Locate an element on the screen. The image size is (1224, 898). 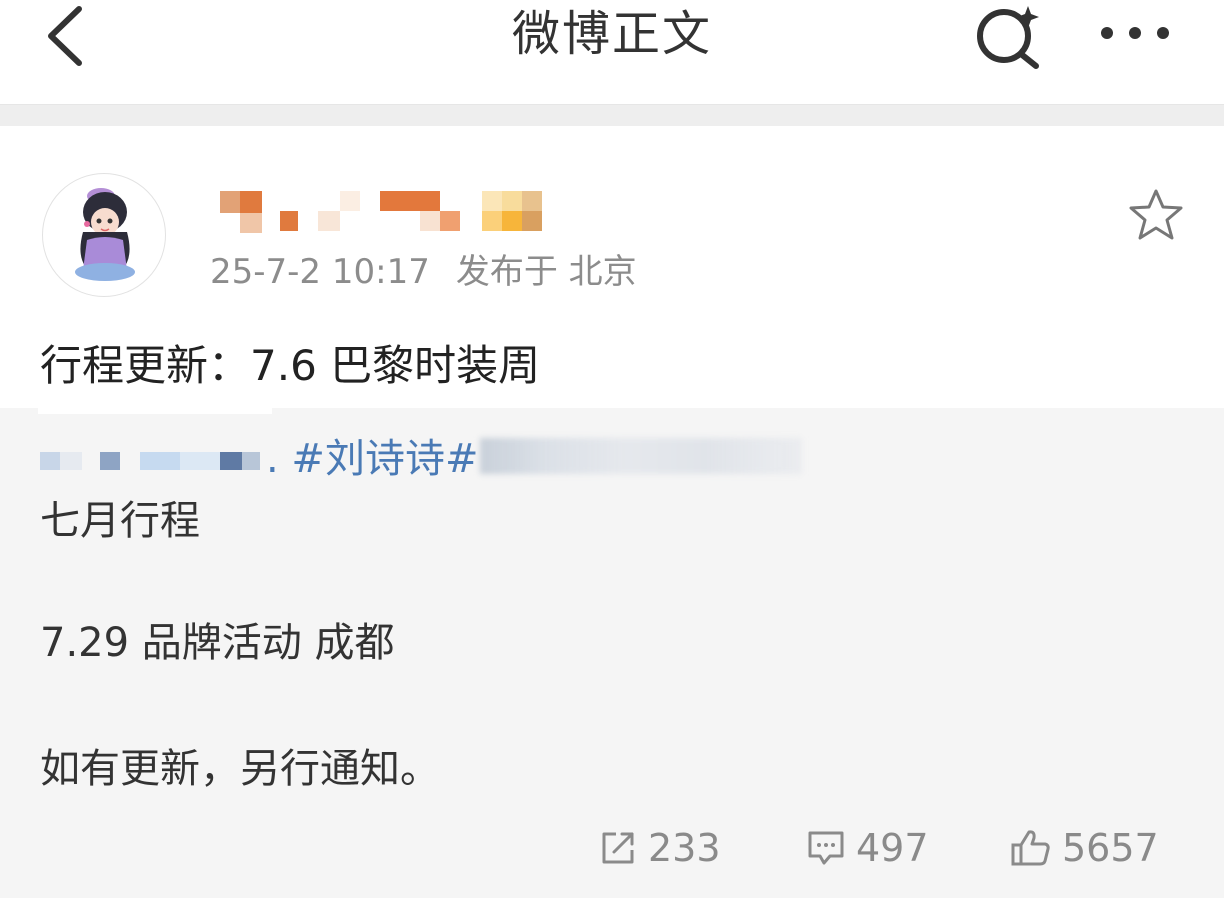
more-button is located at coordinates (1135, 33).